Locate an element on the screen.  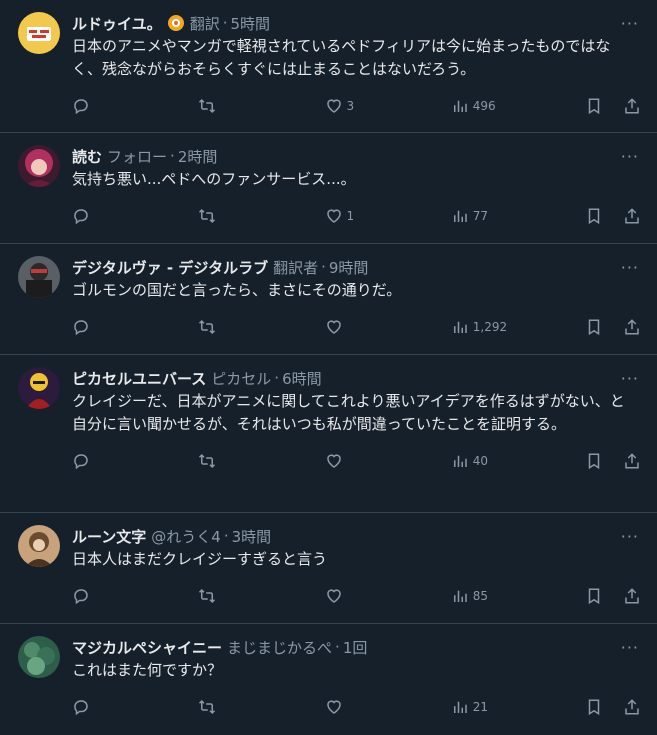
timestamp: 3時間 is located at coordinates (252, 536).